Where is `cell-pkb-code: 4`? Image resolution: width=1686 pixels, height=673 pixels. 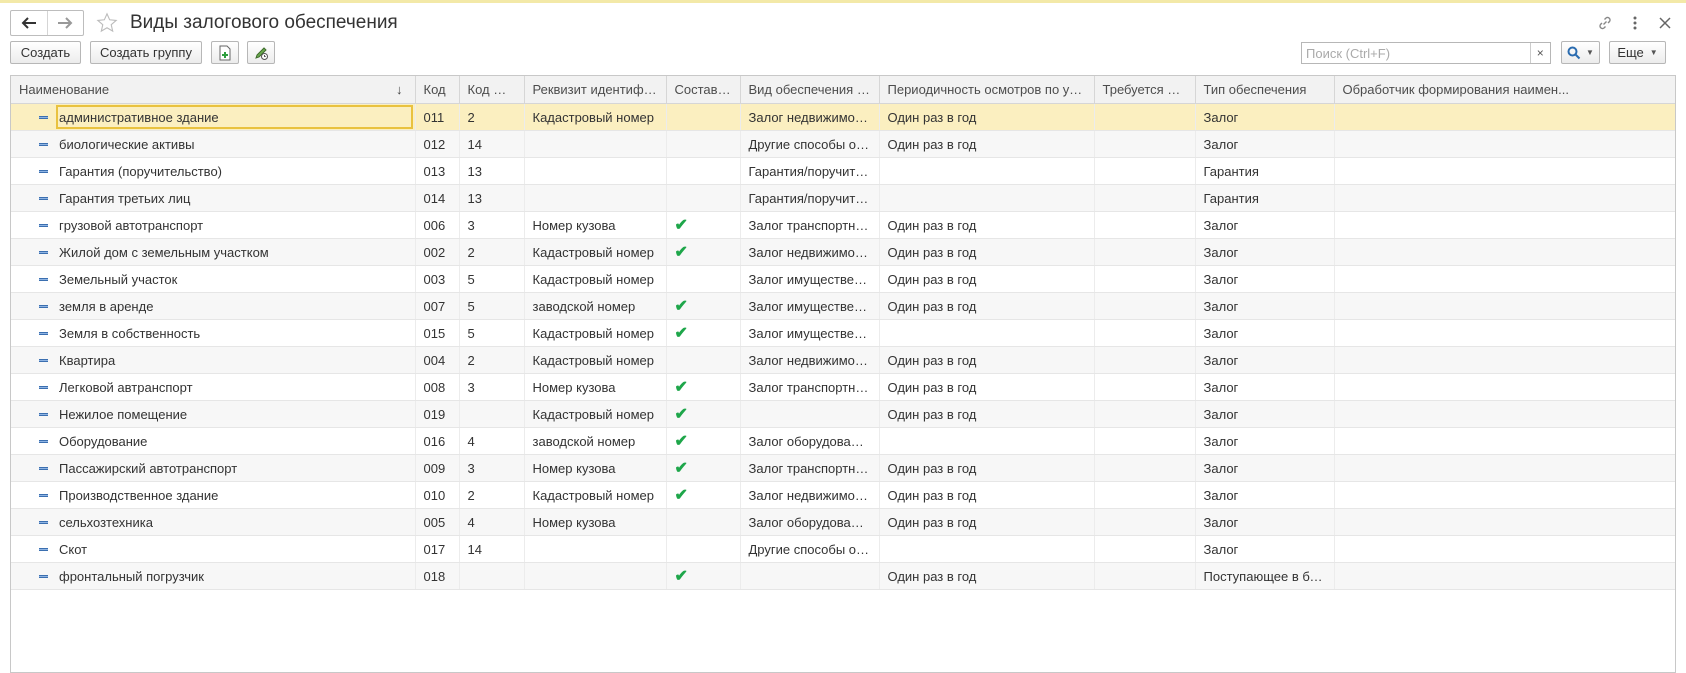 cell-pkb-code: 4 is located at coordinates (491, 441).